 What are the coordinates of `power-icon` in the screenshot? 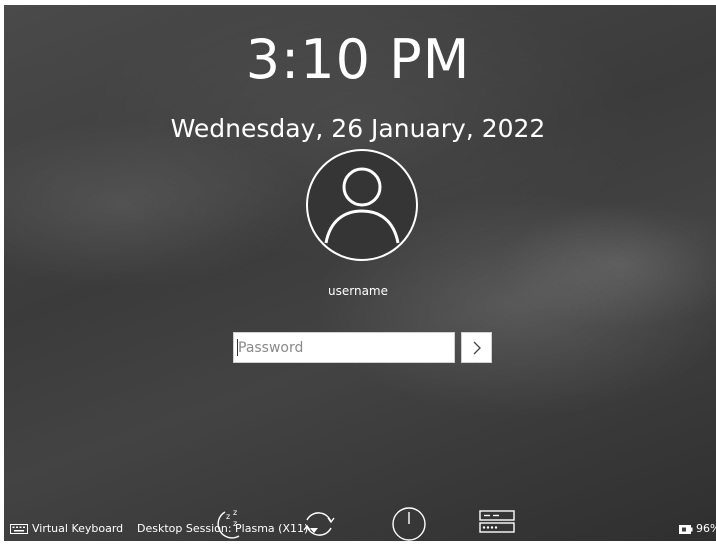 It's located at (409, 524).